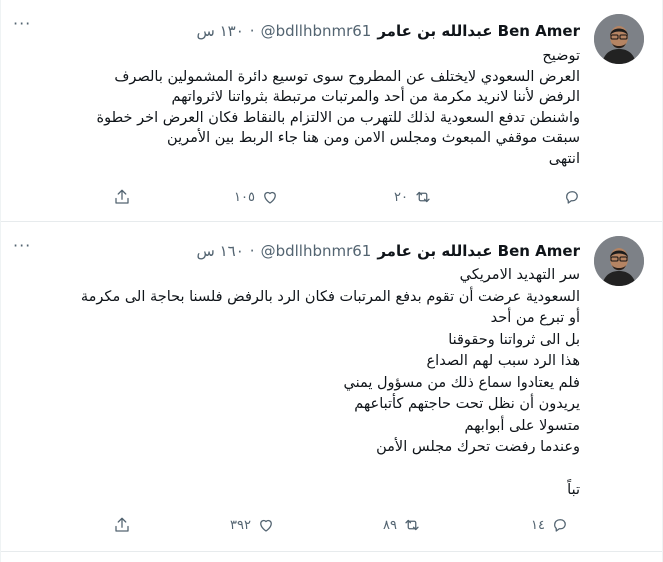 The height and width of the screenshot is (562, 663). Describe the element at coordinates (244, 197) in the screenshot. I see `like-count: ١٠٥` at that location.